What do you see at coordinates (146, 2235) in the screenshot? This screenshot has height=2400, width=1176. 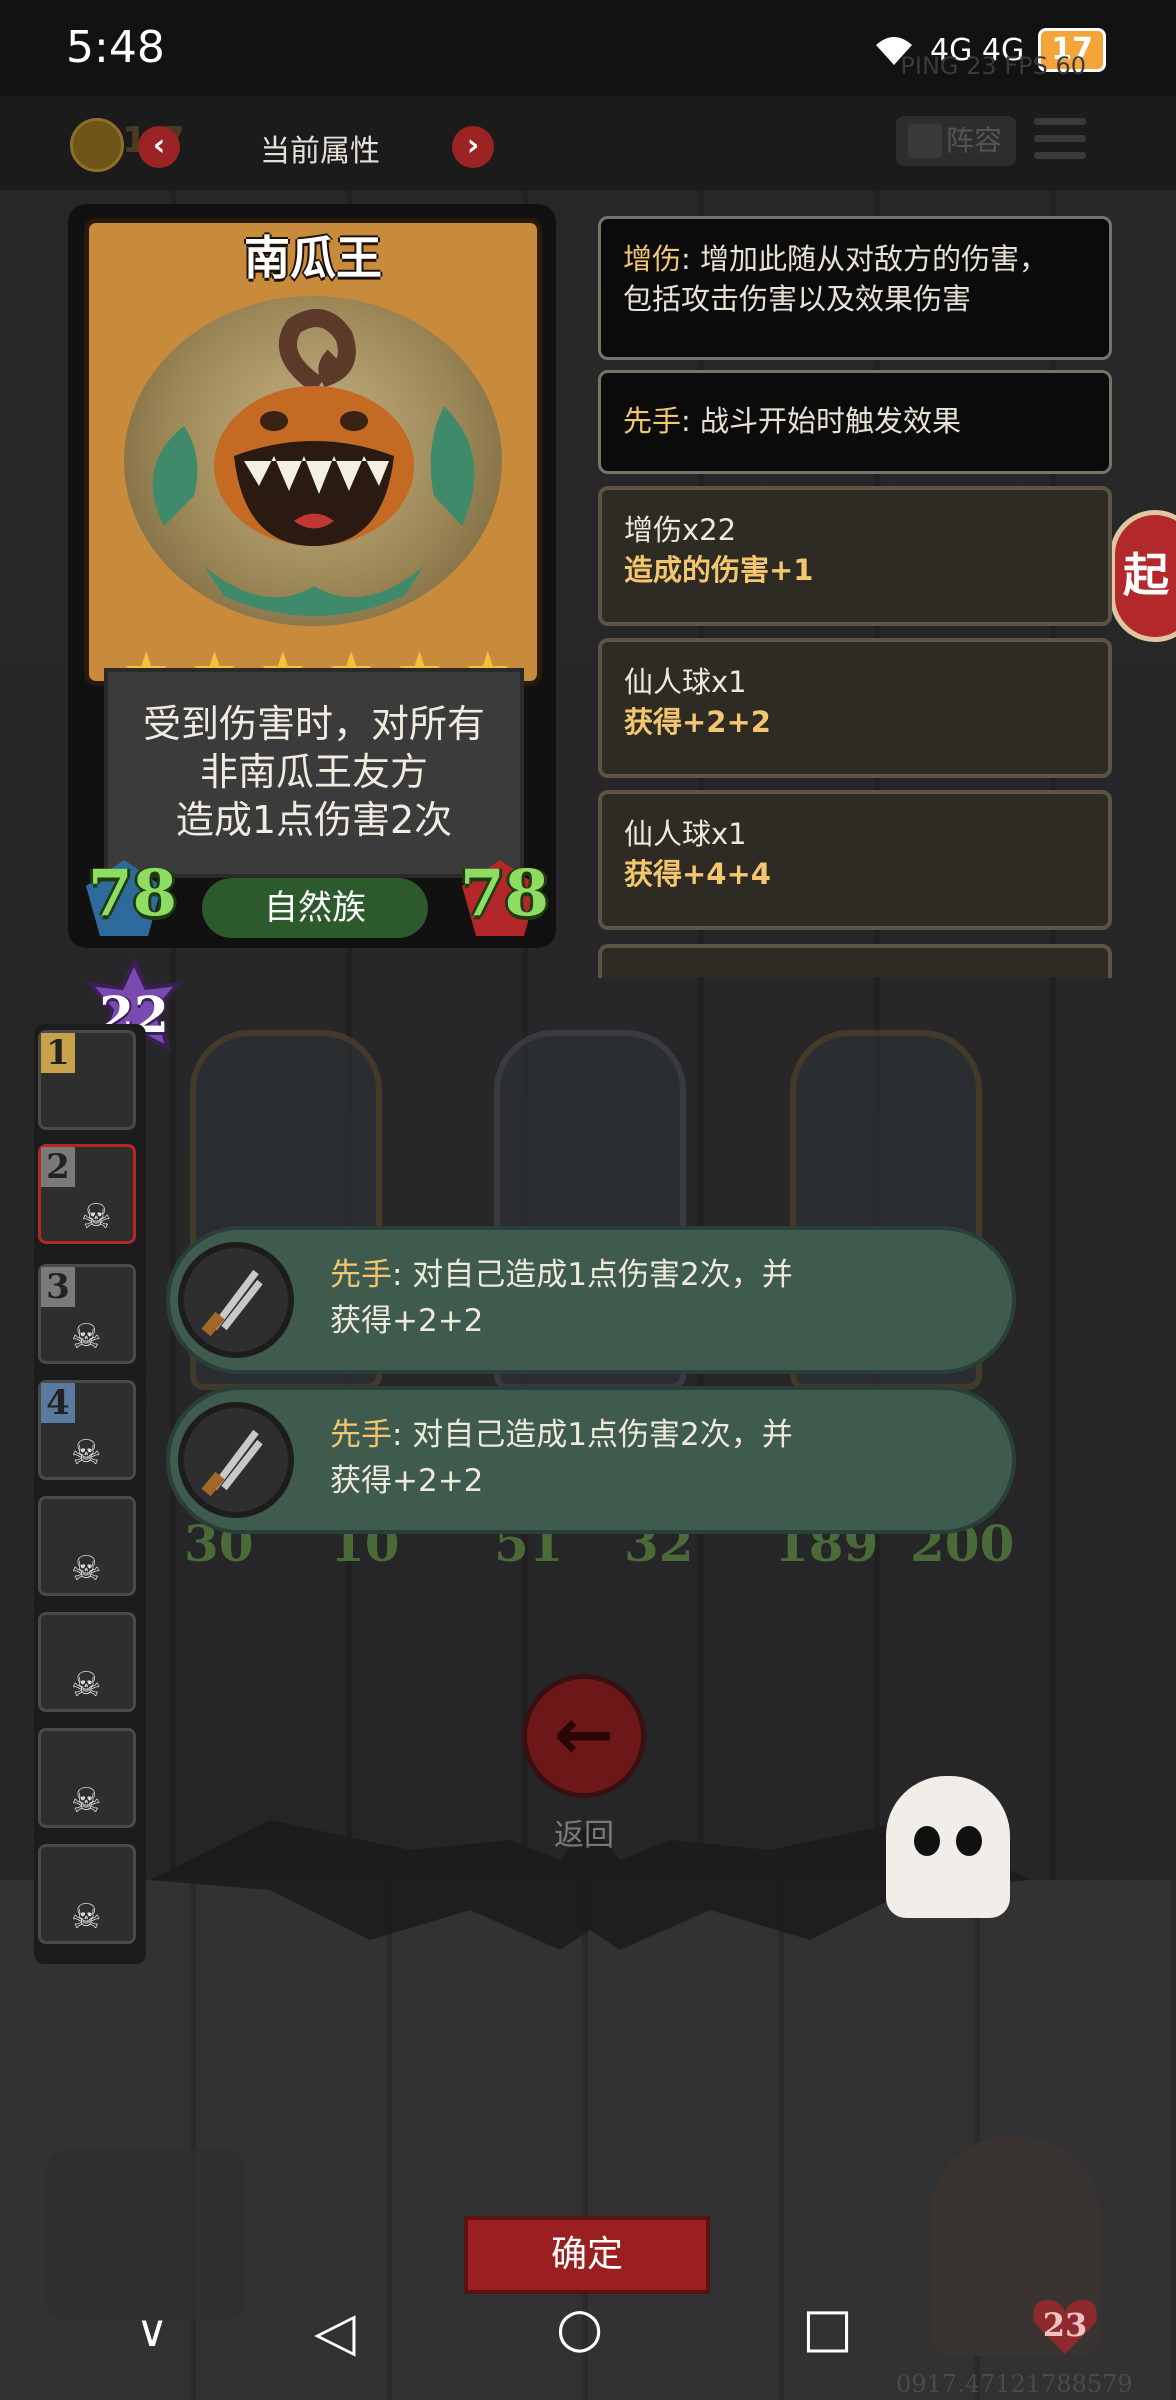 I see `player-avatar` at bounding box center [146, 2235].